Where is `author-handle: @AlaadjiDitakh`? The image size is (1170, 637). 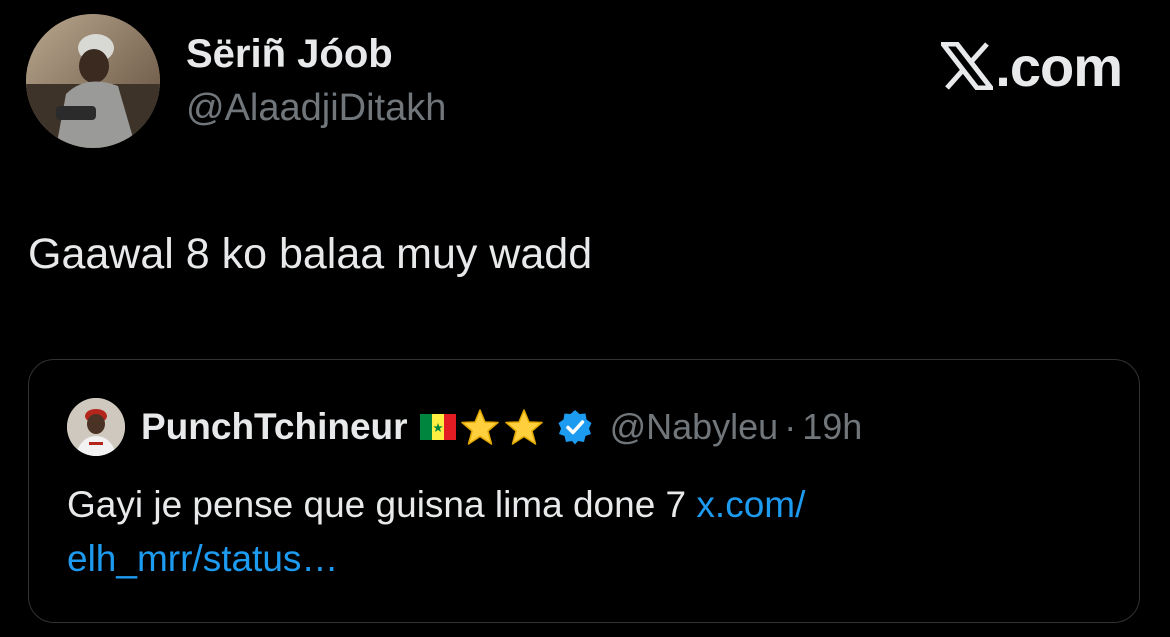
author-handle: @AlaadjiDitakh is located at coordinates (316, 108).